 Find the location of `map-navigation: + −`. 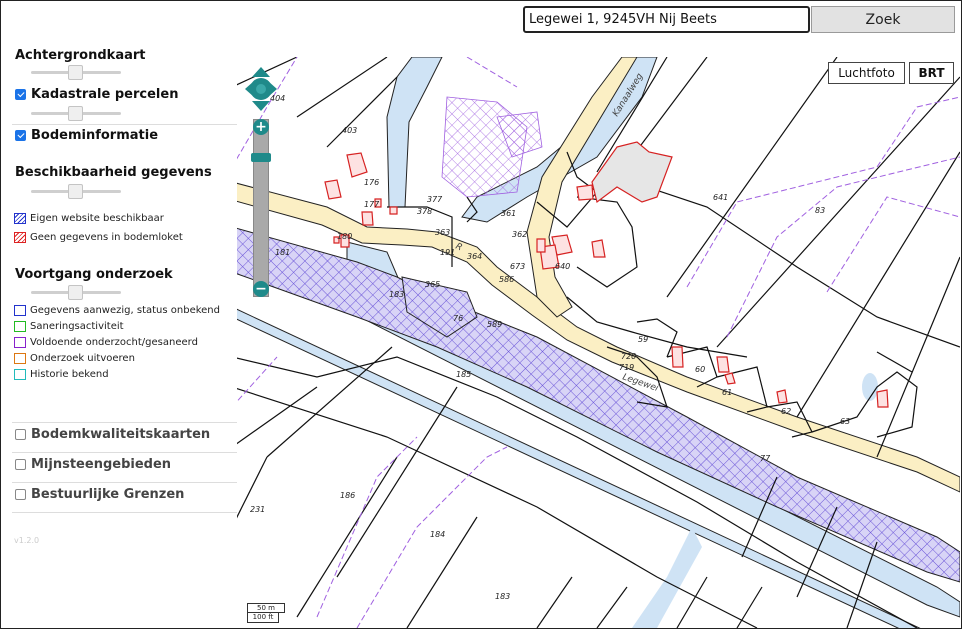

map-navigation: + − is located at coordinates (261, 181).